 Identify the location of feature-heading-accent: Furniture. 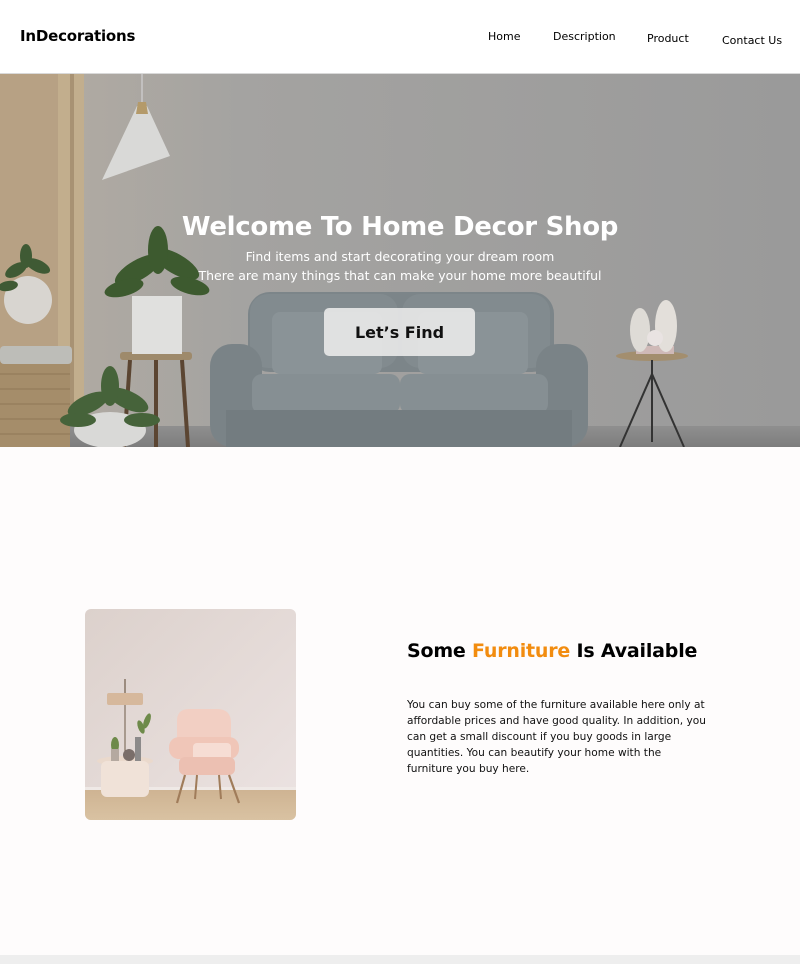
(521, 651).